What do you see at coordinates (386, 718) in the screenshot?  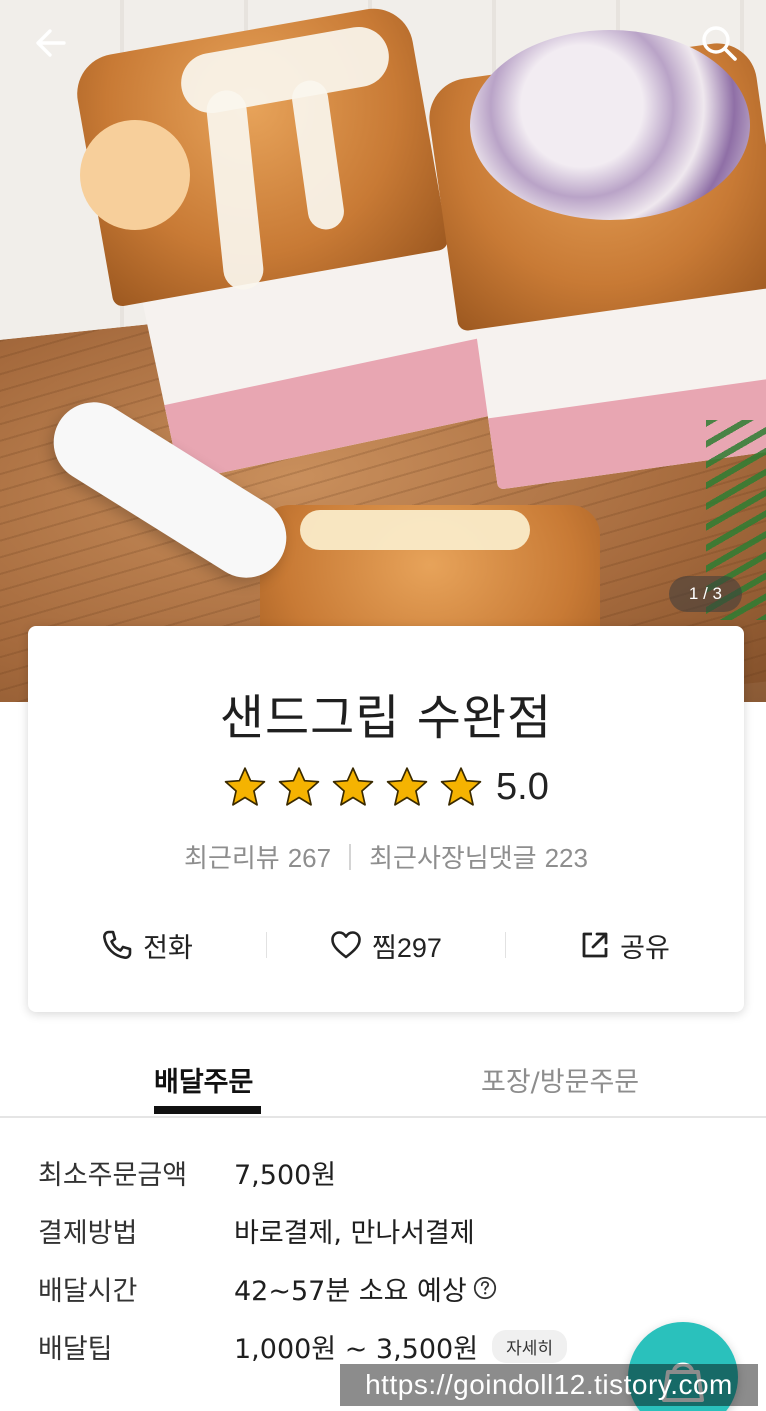 I see `store-name: 샌드그립 수완점` at bounding box center [386, 718].